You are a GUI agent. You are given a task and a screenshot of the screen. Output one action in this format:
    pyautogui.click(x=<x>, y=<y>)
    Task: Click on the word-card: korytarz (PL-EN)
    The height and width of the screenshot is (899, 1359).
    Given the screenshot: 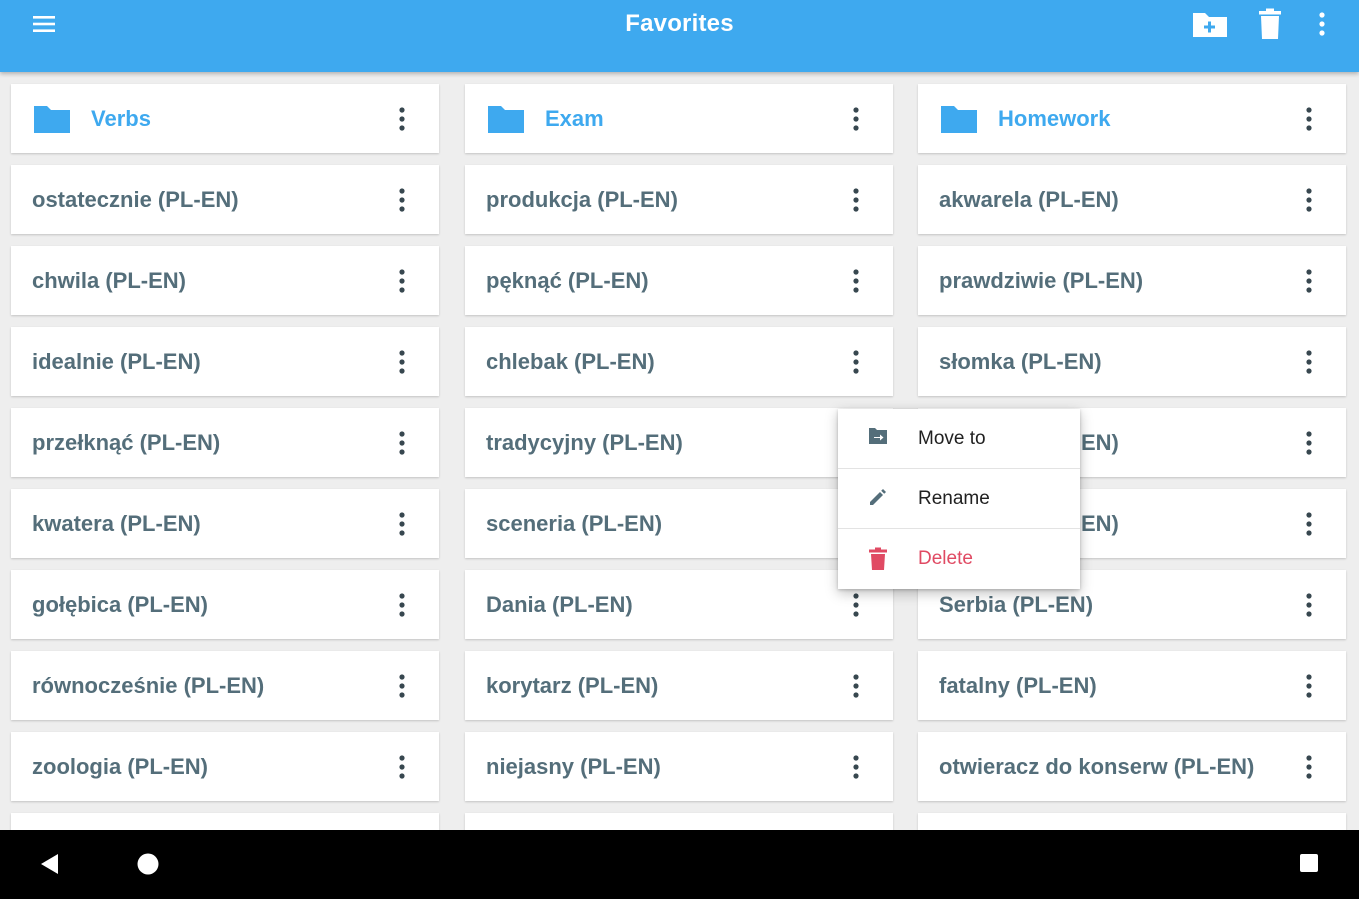 What is the action you would take?
    pyautogui.click(x=679, y=685)
    